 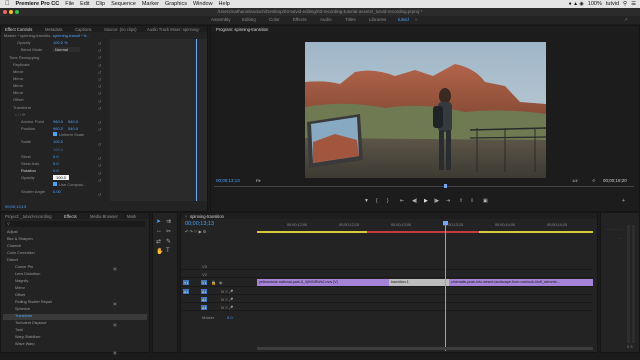 I want to click on zoom-window-icon, so click(x=17, y=12).